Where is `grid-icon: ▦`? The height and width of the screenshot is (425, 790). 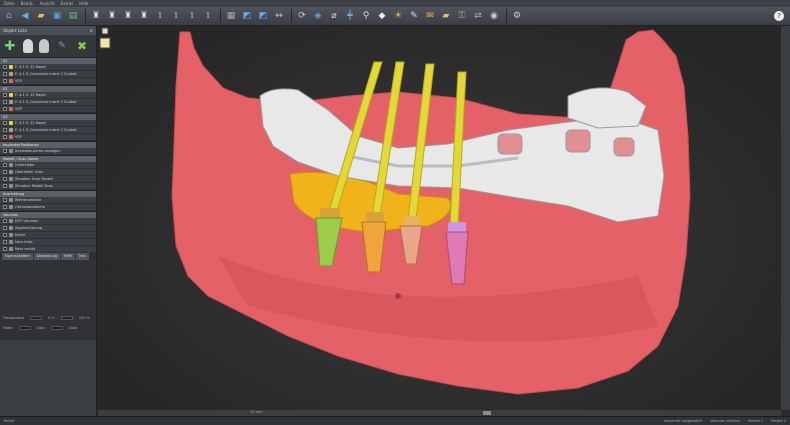 grid-icon: ▦ is located at coordinates (231, 16).